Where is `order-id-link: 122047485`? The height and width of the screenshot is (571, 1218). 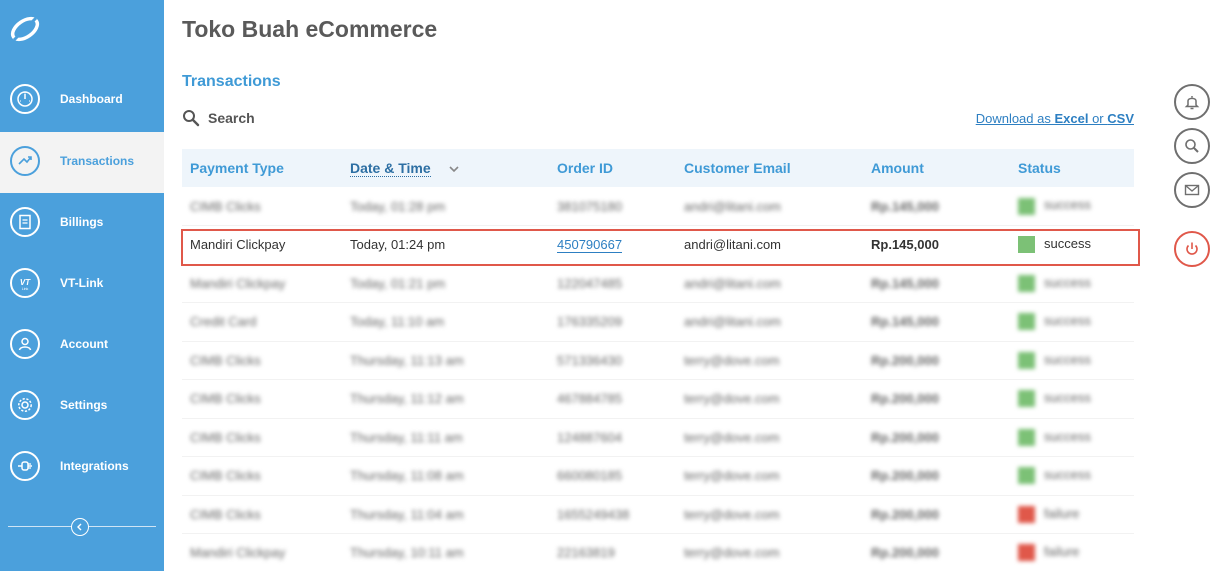 order-id-link: 122047485 is located at coordinates (589, 283).